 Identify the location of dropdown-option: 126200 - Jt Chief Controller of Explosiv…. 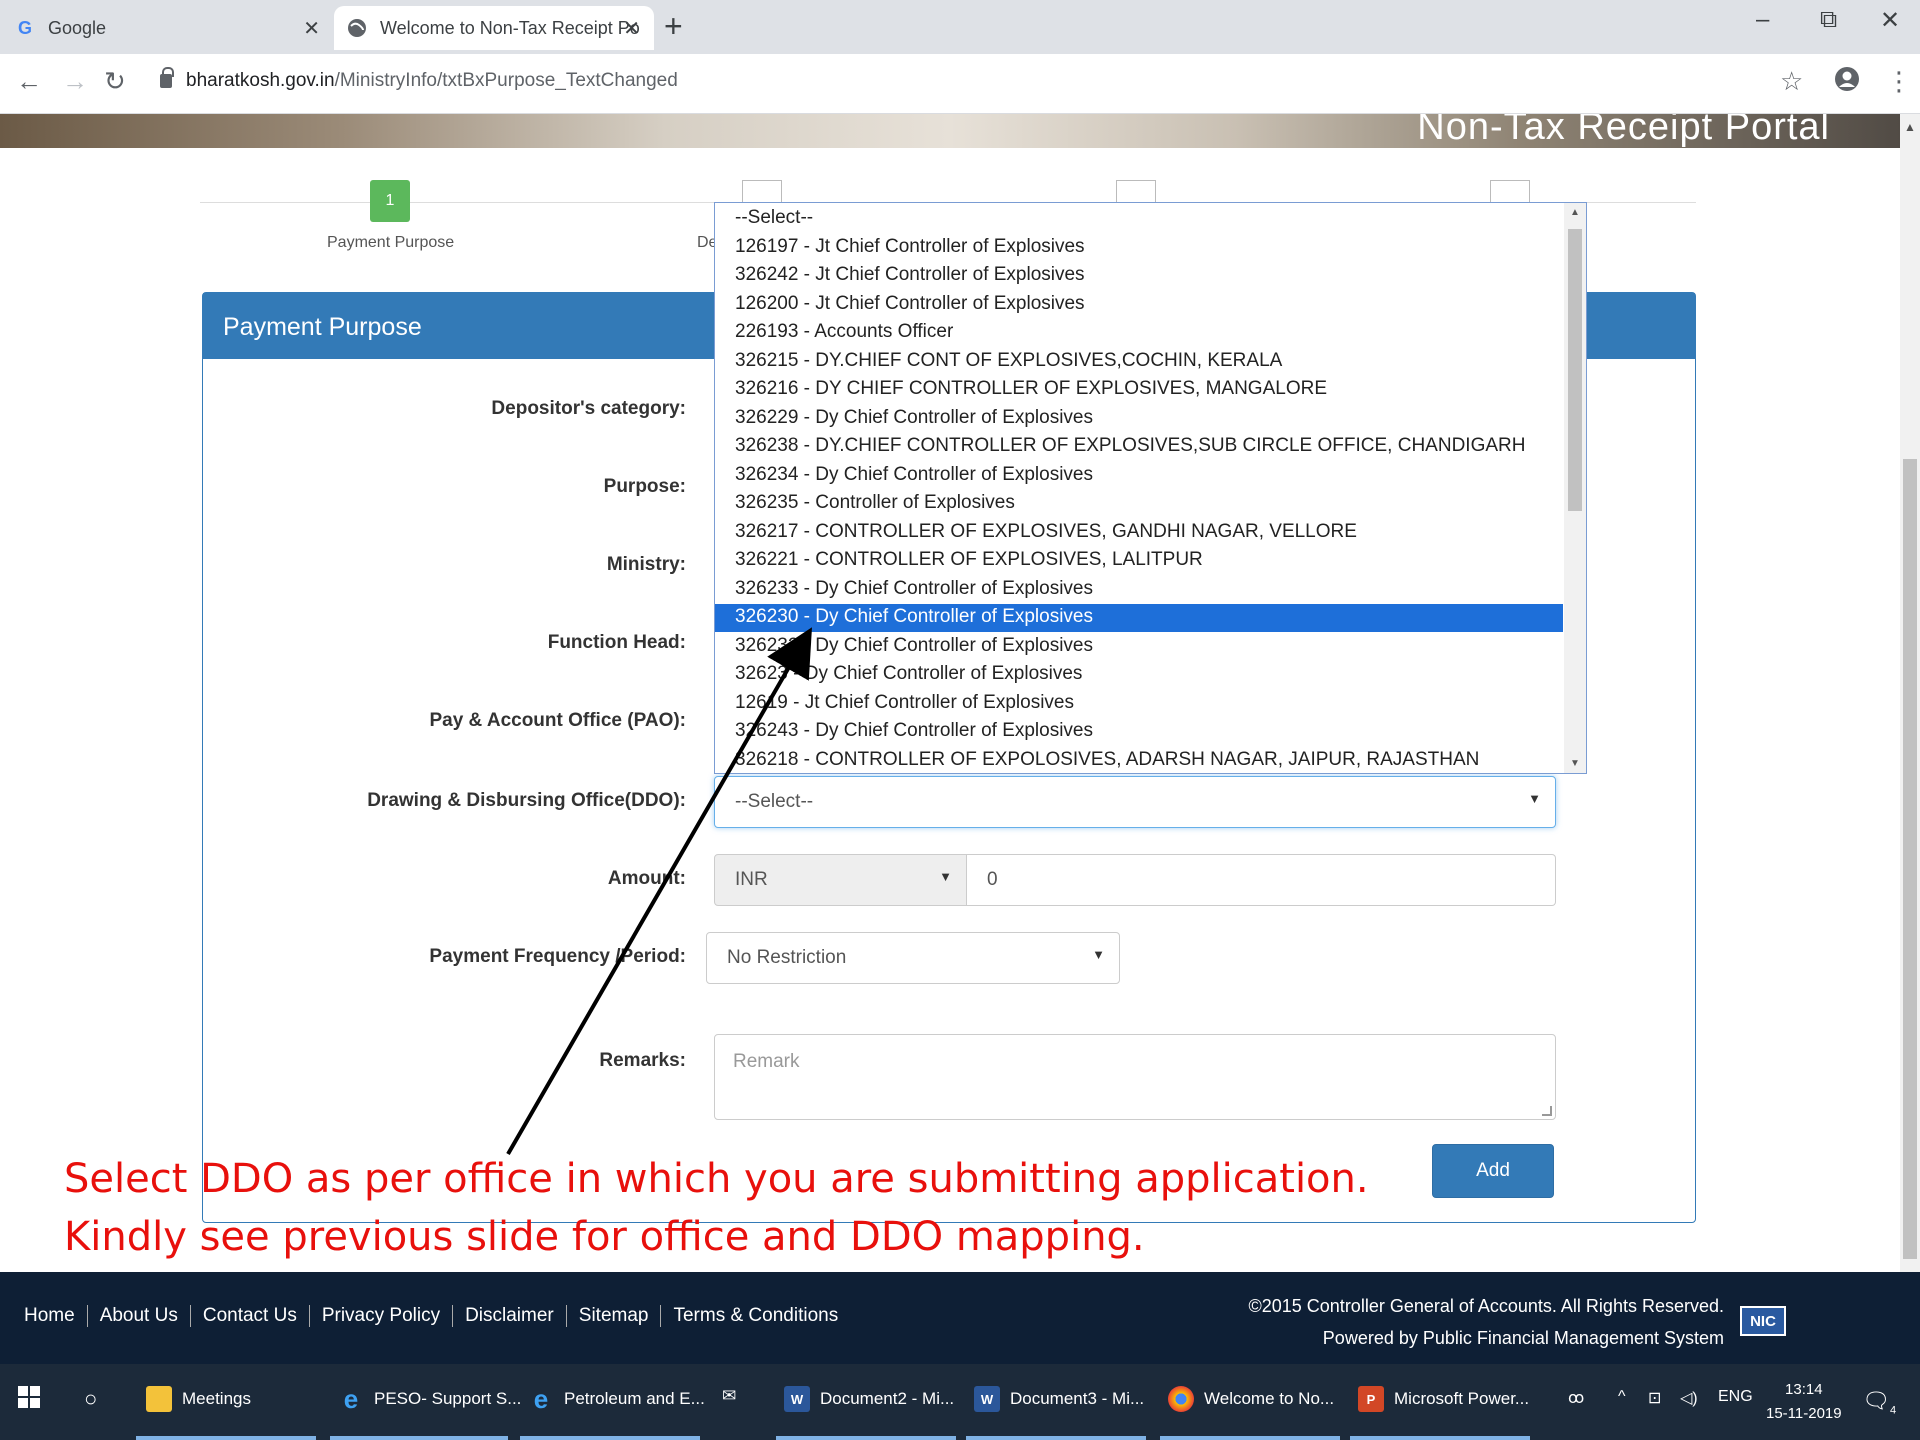
(1139, 305).